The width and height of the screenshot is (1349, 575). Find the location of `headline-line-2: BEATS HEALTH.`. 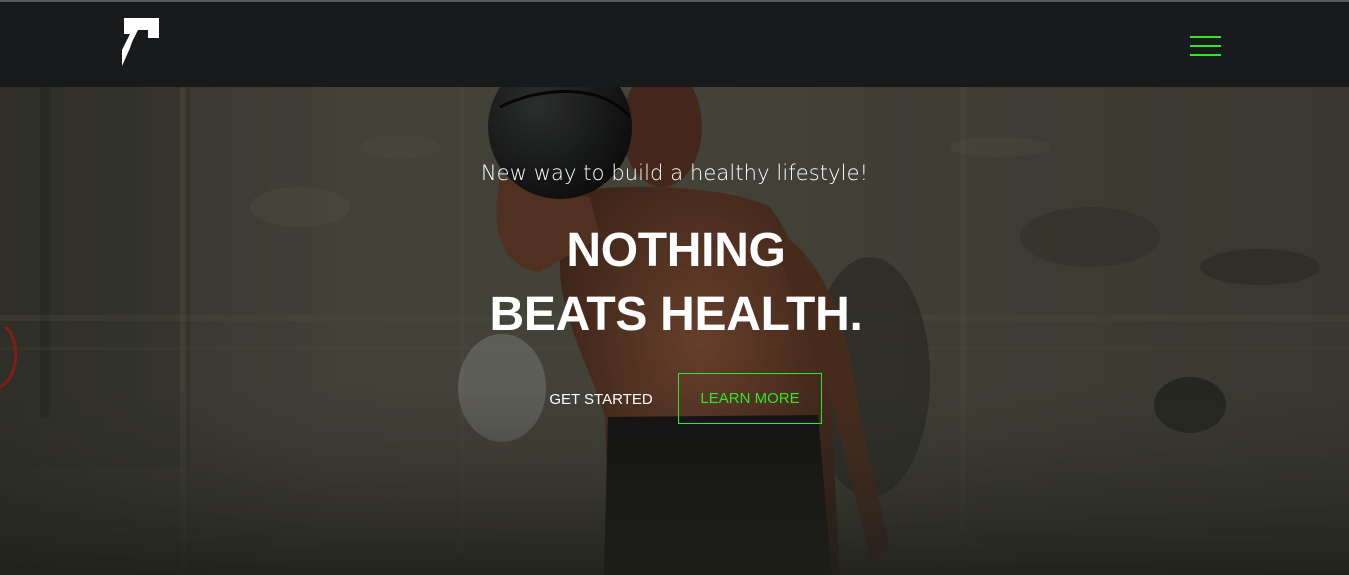

headline-line-2: BEATS HEALTH. is located at coordinates (676, 314).